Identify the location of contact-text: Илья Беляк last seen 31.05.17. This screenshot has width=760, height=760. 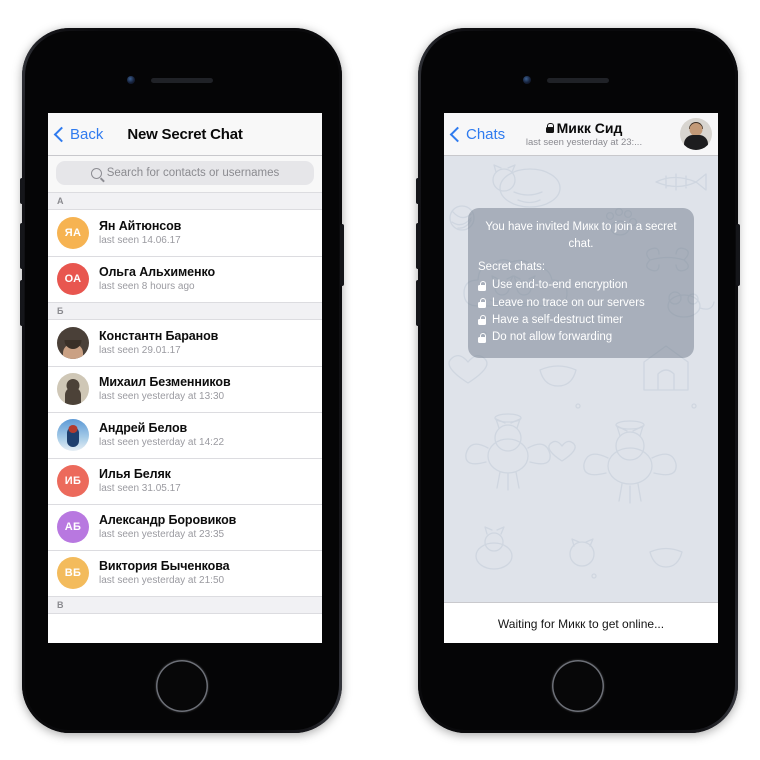
(140, 480).